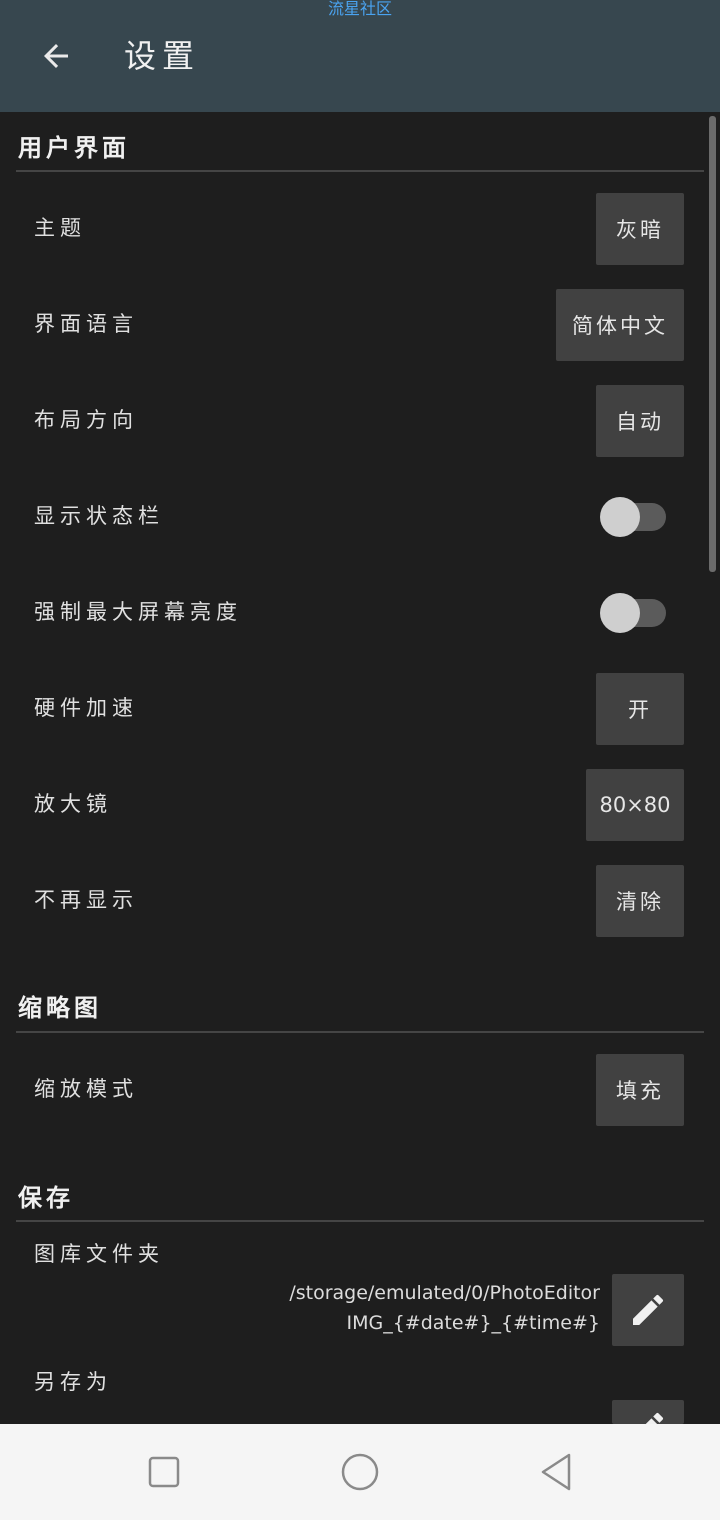 This screenshot has height=1520, width=720. Describe the element at coordinates (86, 900) in the screenshot. I see `dont-show-again-label: 不再显示` at that location.